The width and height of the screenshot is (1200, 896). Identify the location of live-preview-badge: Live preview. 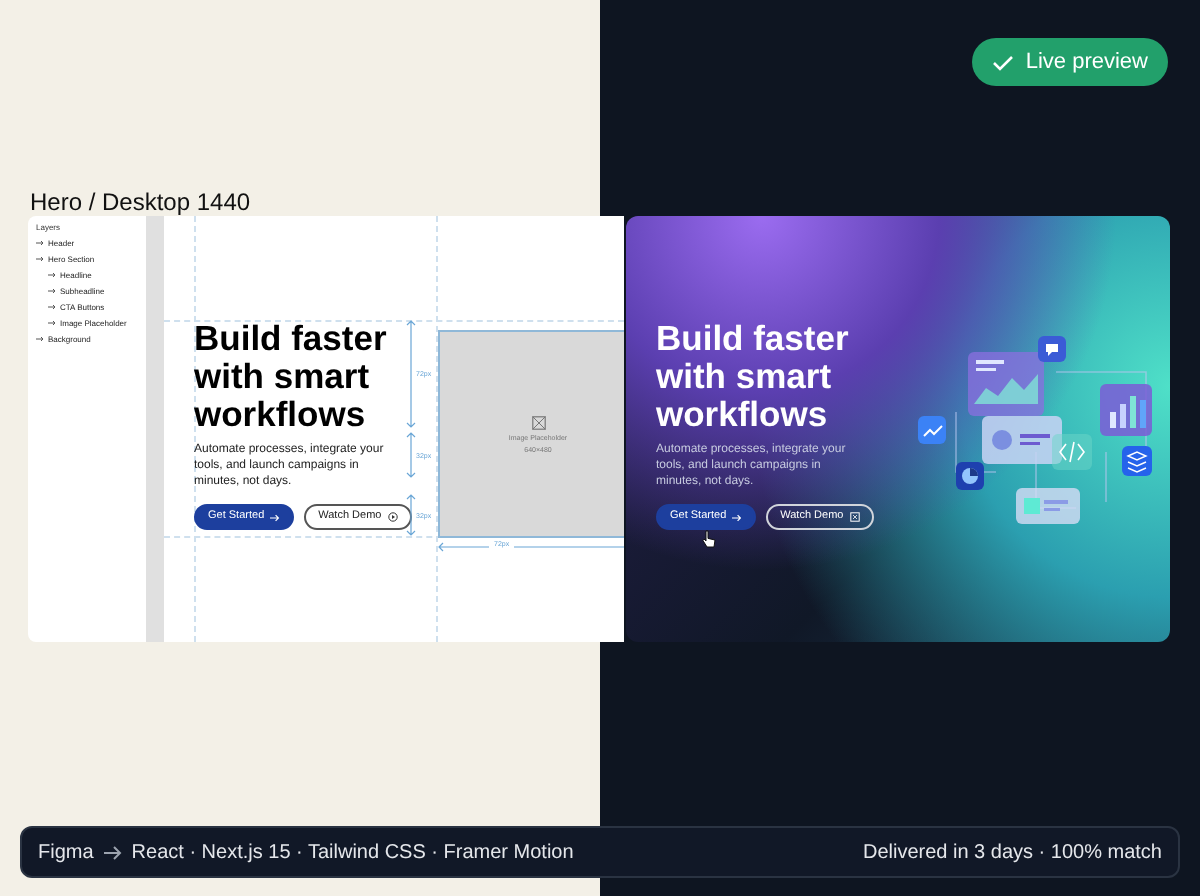
(1069, 62).